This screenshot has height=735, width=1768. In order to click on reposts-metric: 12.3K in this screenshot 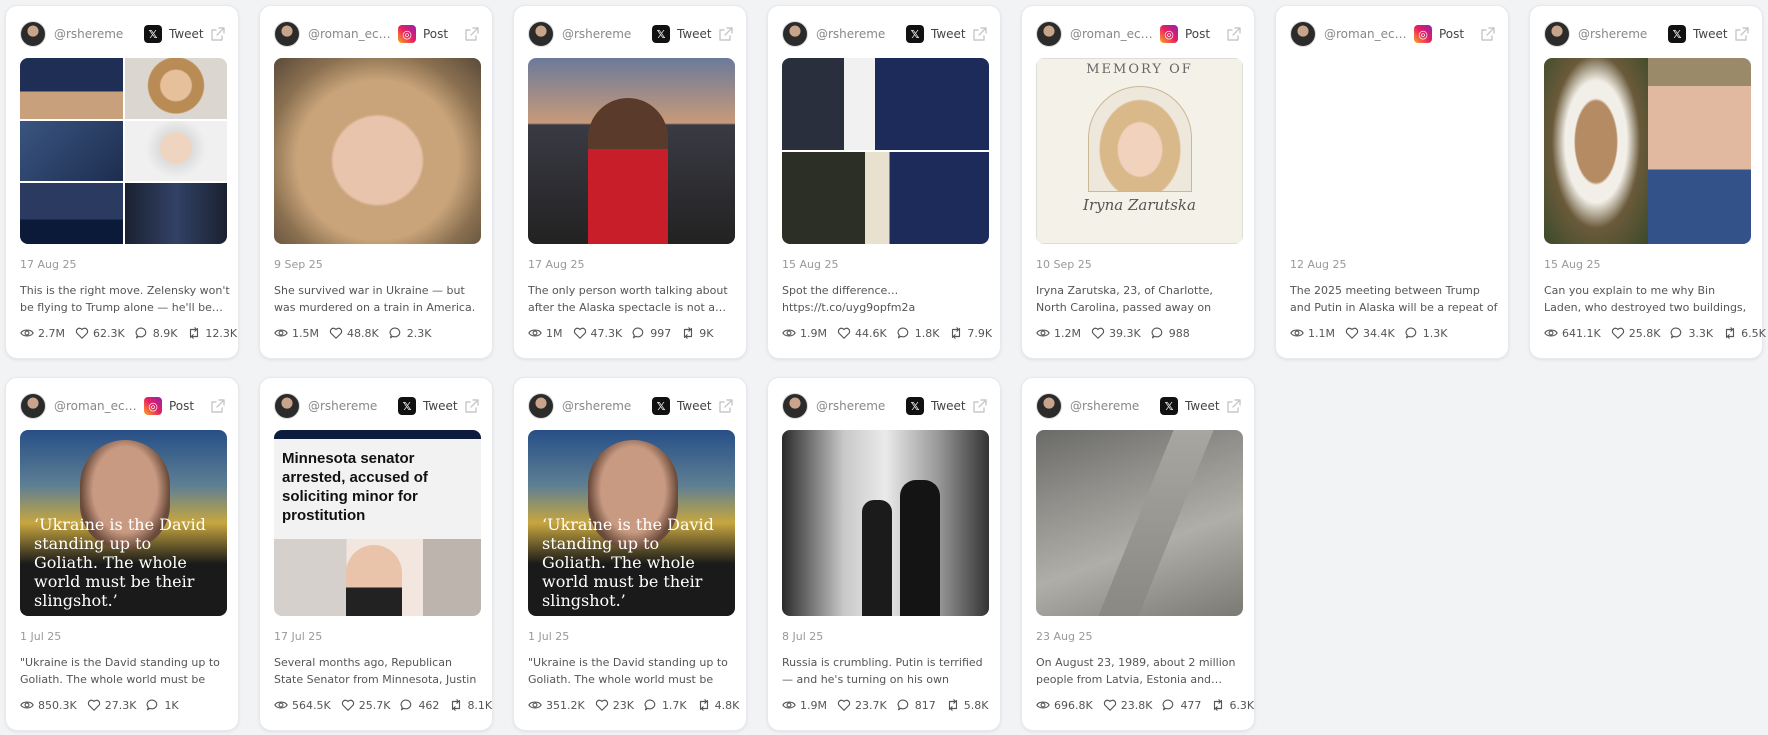, I will do `click(212, 333)`.